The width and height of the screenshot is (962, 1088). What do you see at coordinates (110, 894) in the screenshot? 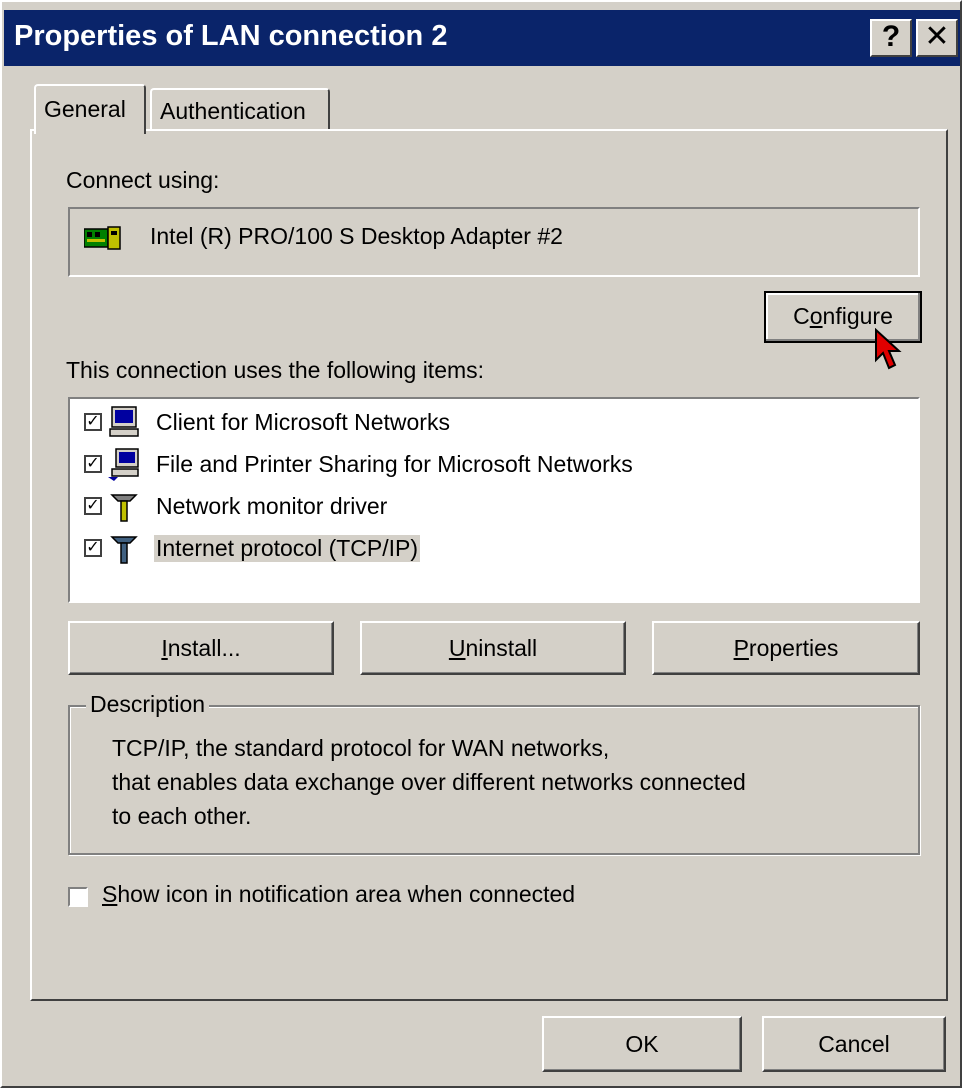
I see `notify-label-accel: S` at bounding box center [110, 894].